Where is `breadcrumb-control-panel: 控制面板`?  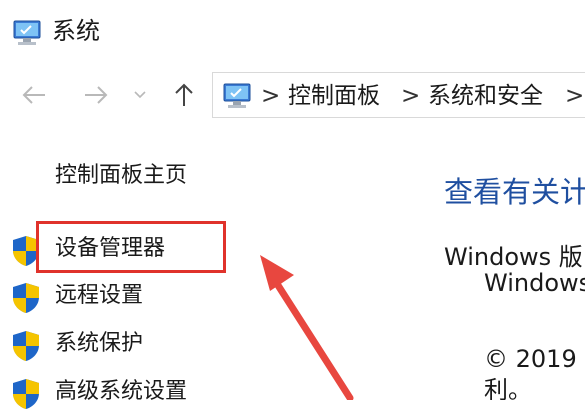
breadcrumb-control-panel: 控制面板 is located at coordinates (334, 96).